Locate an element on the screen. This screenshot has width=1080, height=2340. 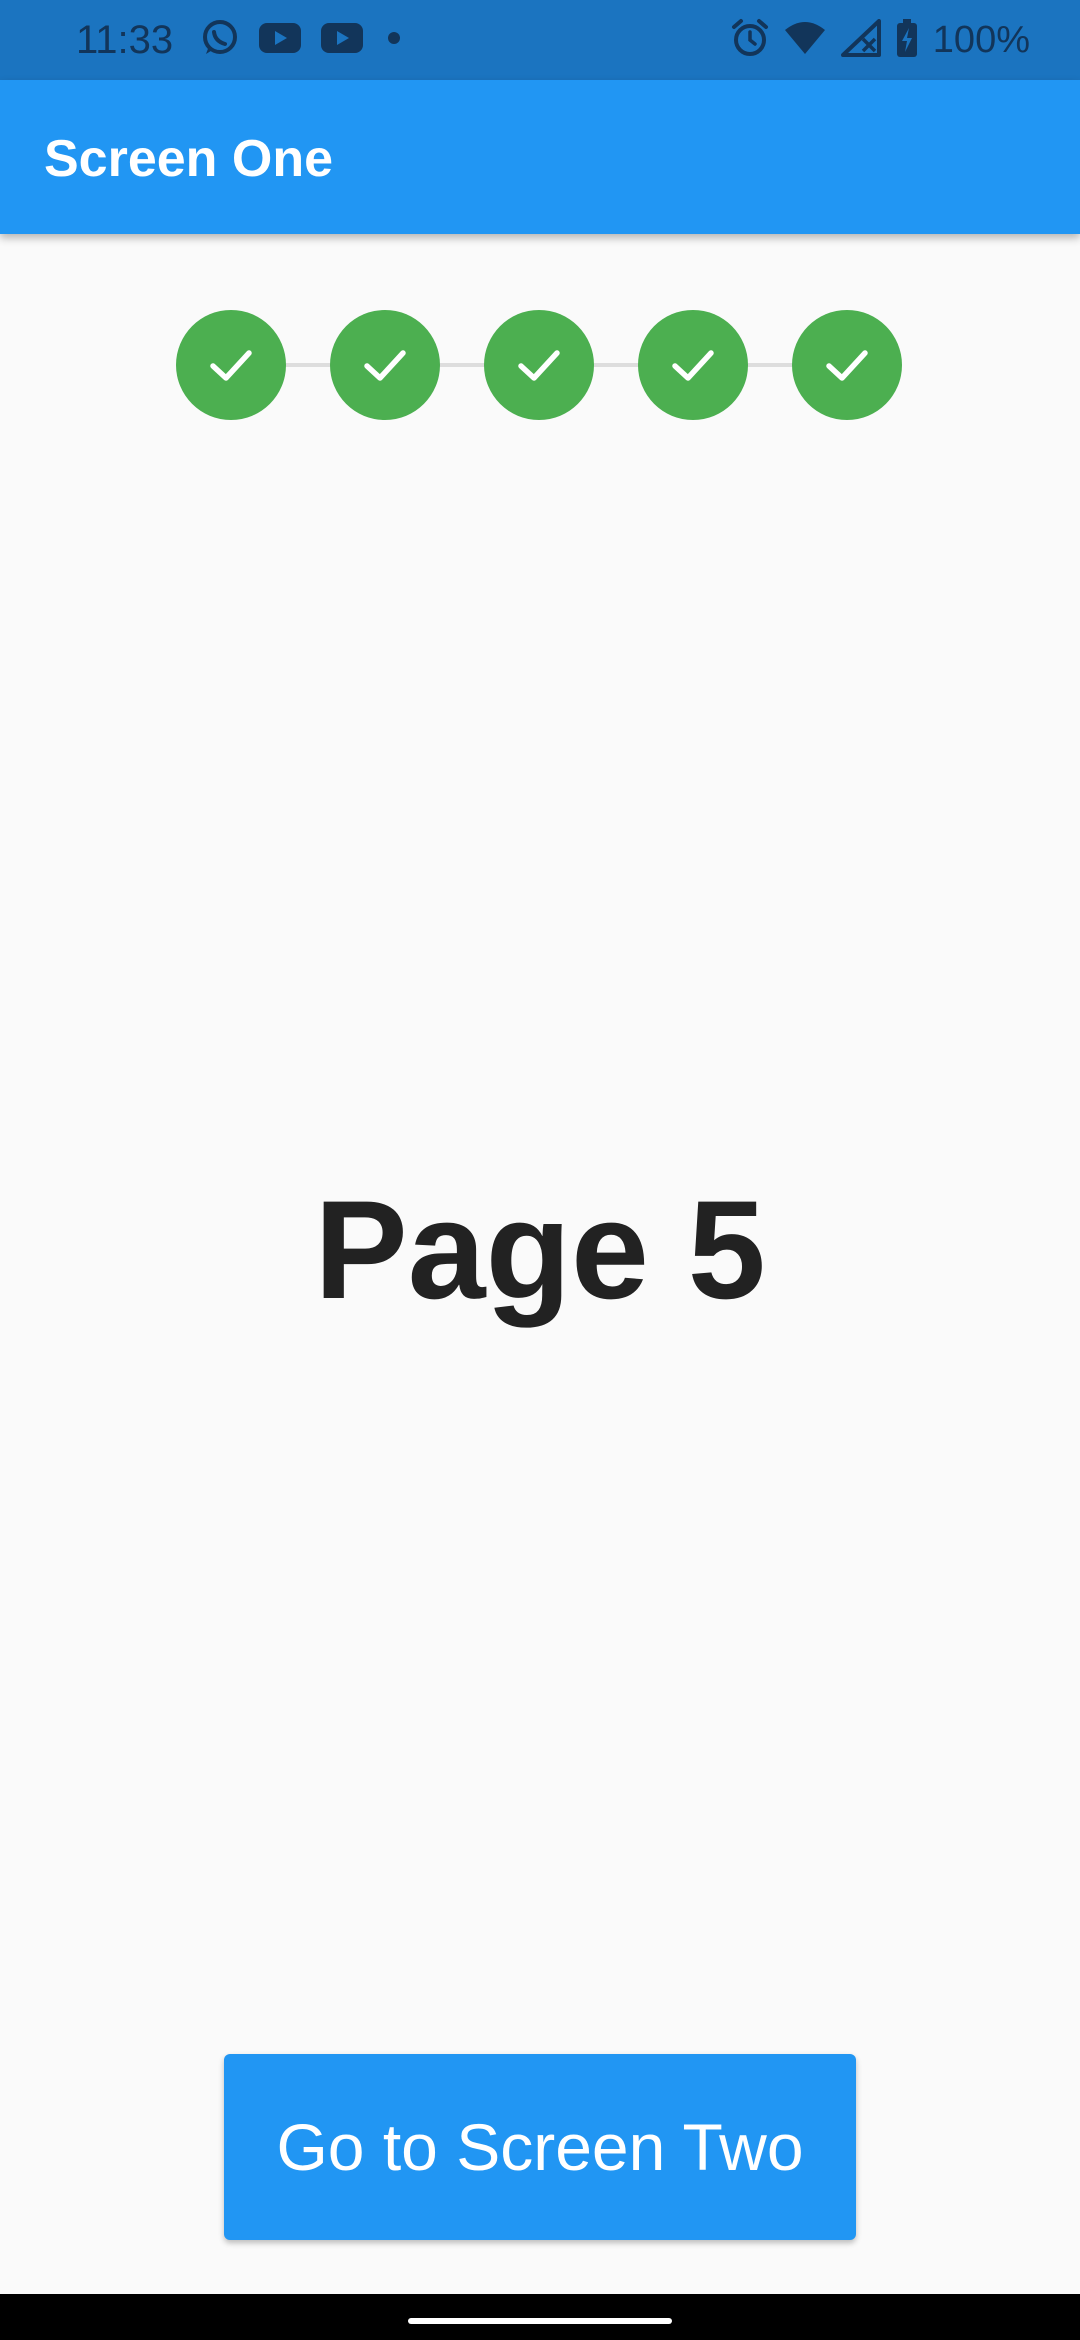
step-5-complete is located at coordinates (847, 365).